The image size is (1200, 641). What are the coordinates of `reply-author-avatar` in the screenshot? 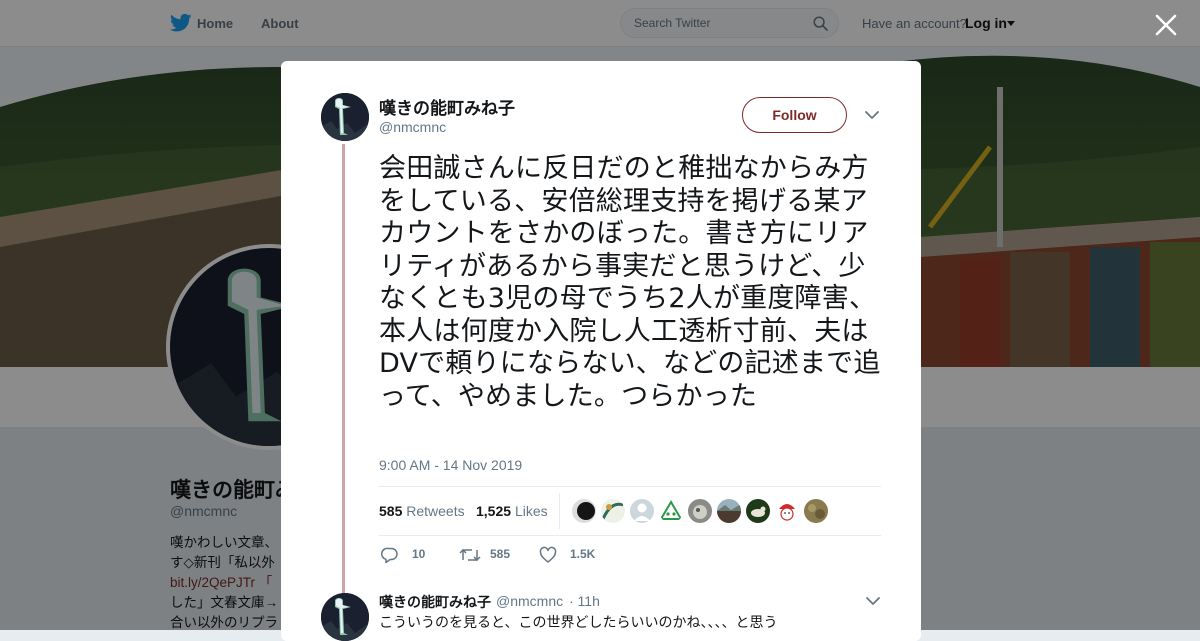 It's located at (345, 617).